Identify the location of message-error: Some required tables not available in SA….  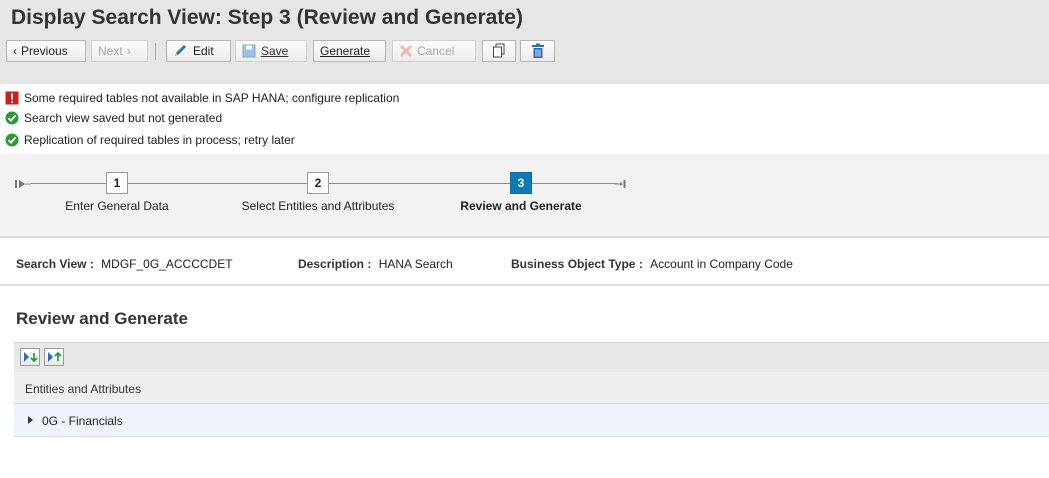
(202, 98).